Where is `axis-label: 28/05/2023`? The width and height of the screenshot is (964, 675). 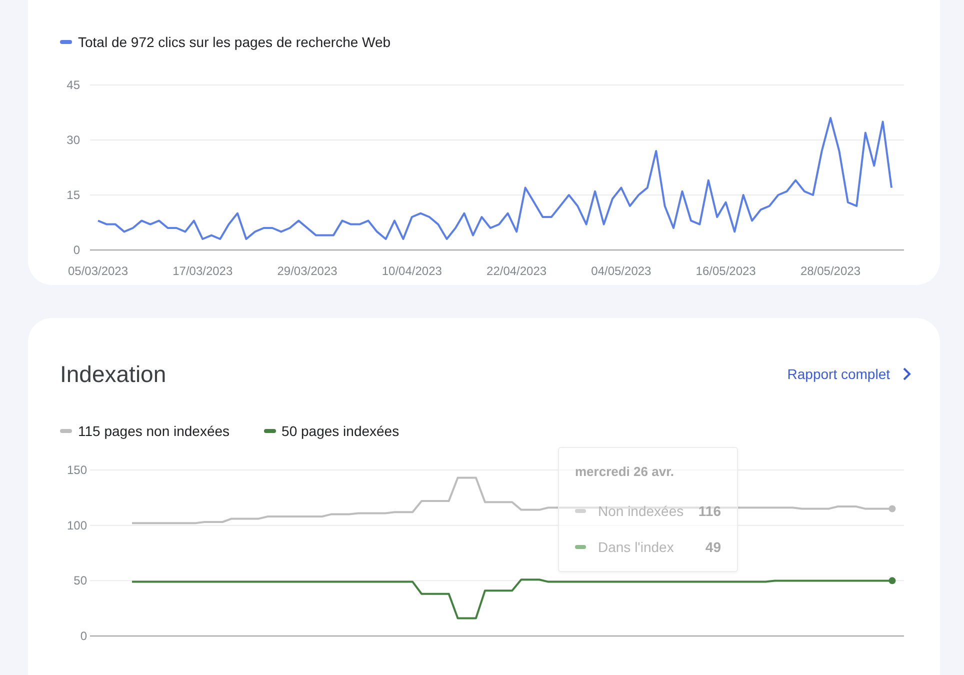 axis-label: 28/05/2023 is located at coordinates (830, 271).